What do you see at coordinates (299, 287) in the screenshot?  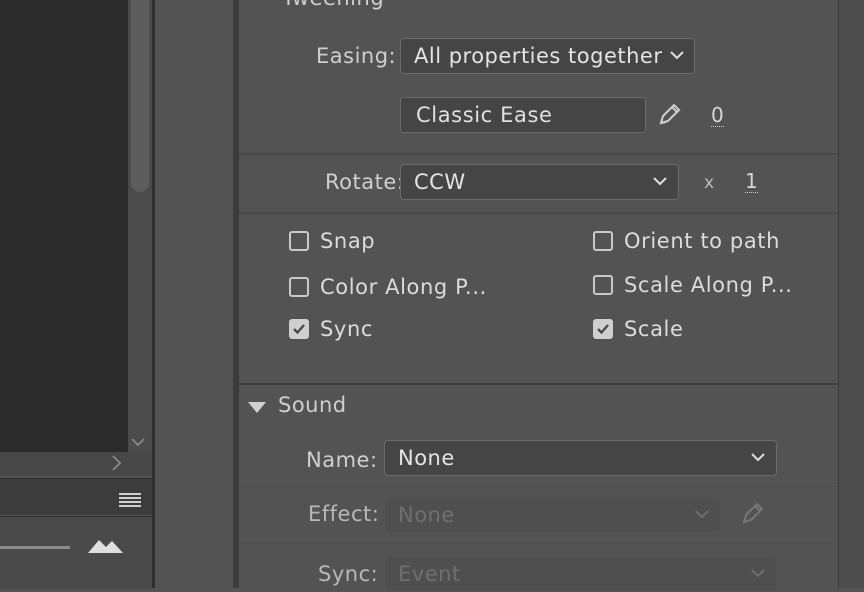 I see `color-along-path-checkbox` at bounding box center [299, 287].